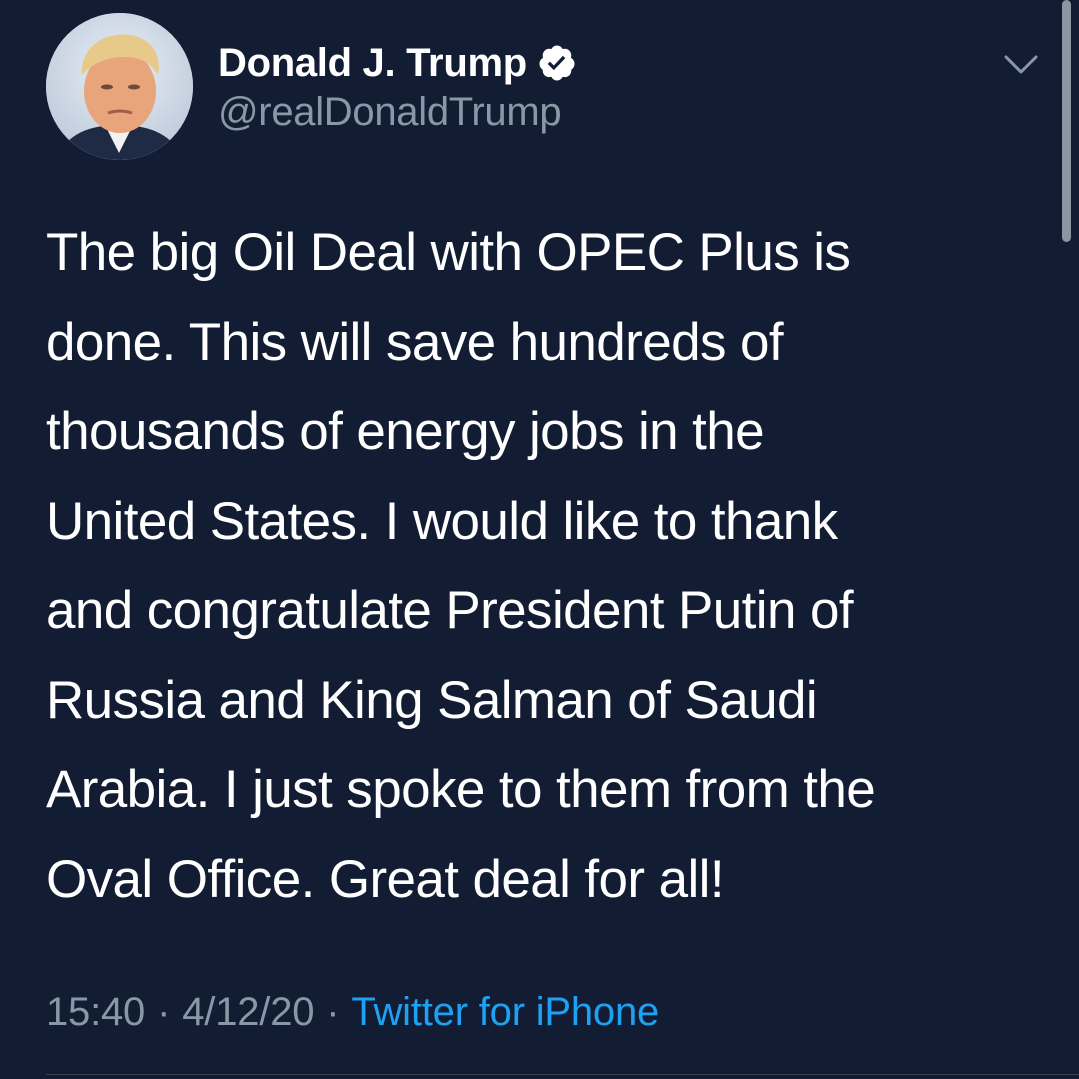 The height and width of the screenshot is (1079, 1079). I want to click on tweet-text-line: Russia and King Salman of Saudi, so click(432, 700).